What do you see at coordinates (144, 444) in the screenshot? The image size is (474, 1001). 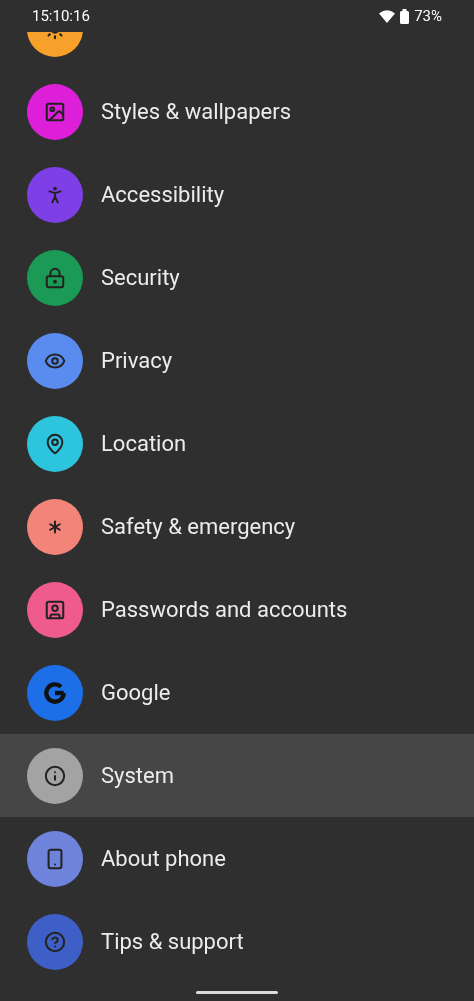 I see `item-title: Location` at bounding box center [144, 444].